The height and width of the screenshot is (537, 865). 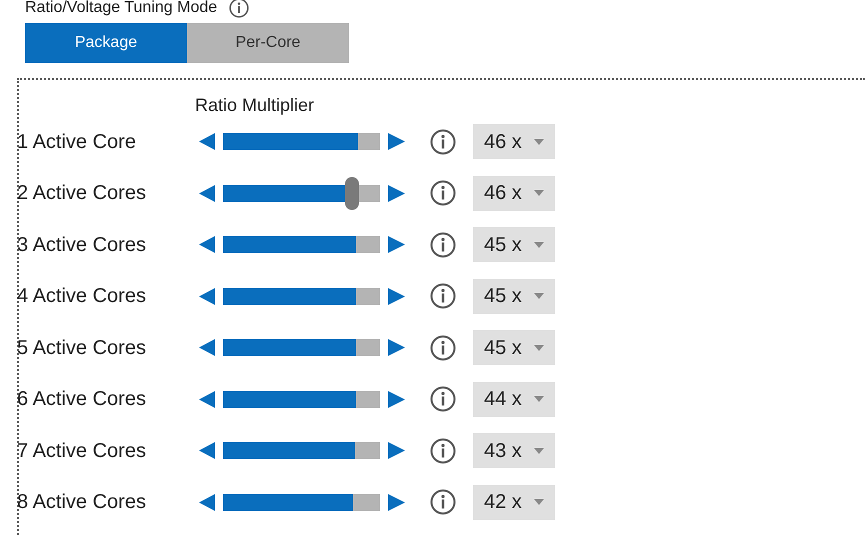 I want to click on row-label: 5 Active Cores, so click(x=82, y=348).